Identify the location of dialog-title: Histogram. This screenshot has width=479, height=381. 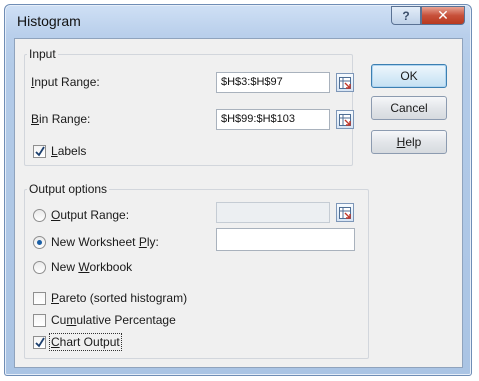
(49, 21).